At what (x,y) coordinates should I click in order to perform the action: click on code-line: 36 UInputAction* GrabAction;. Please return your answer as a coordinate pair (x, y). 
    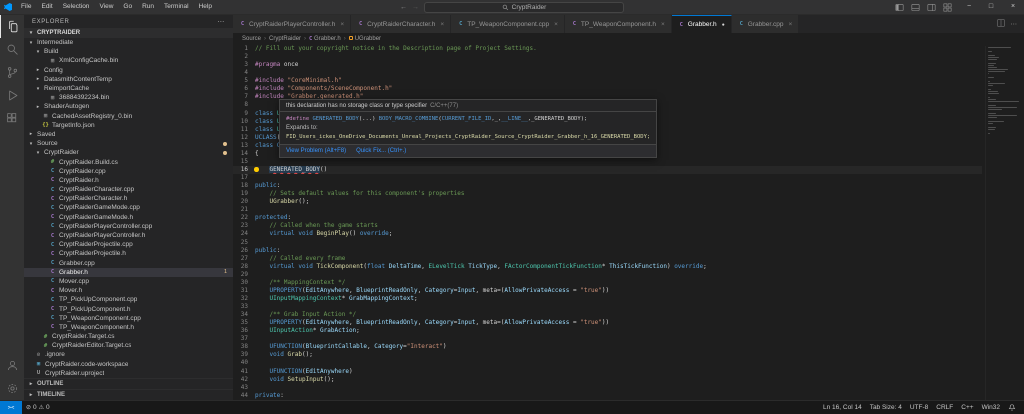
    Looking at the image, I should click on (607, 331).